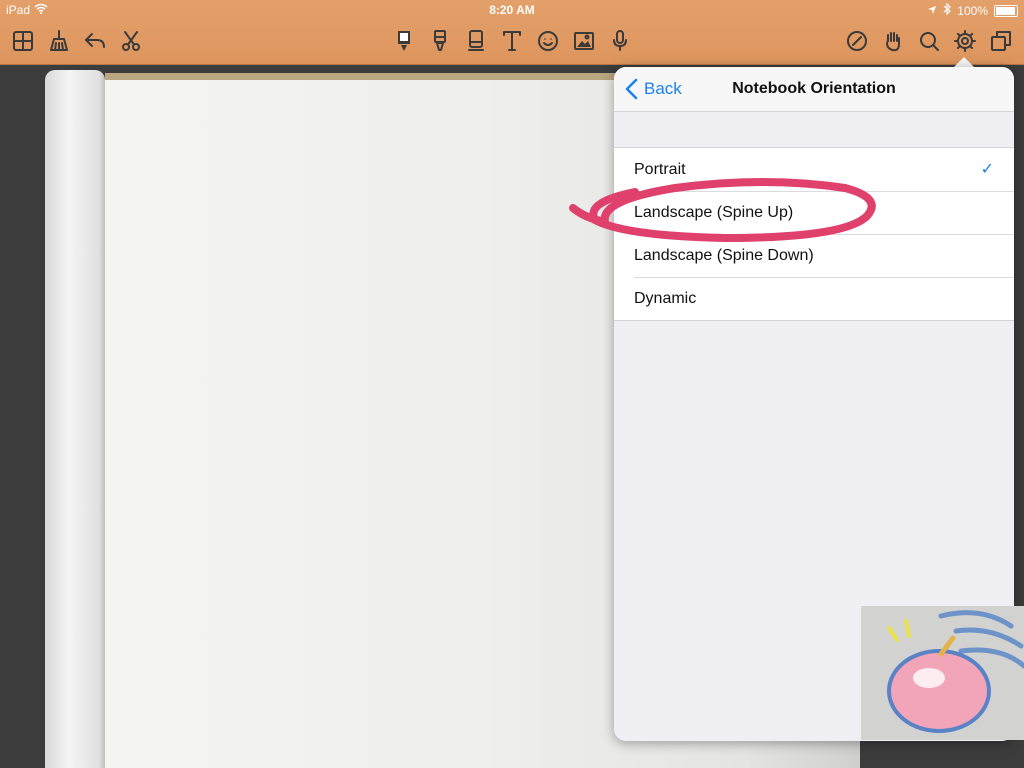  I want to click on option-label: Dynamic, so click(665, 298).